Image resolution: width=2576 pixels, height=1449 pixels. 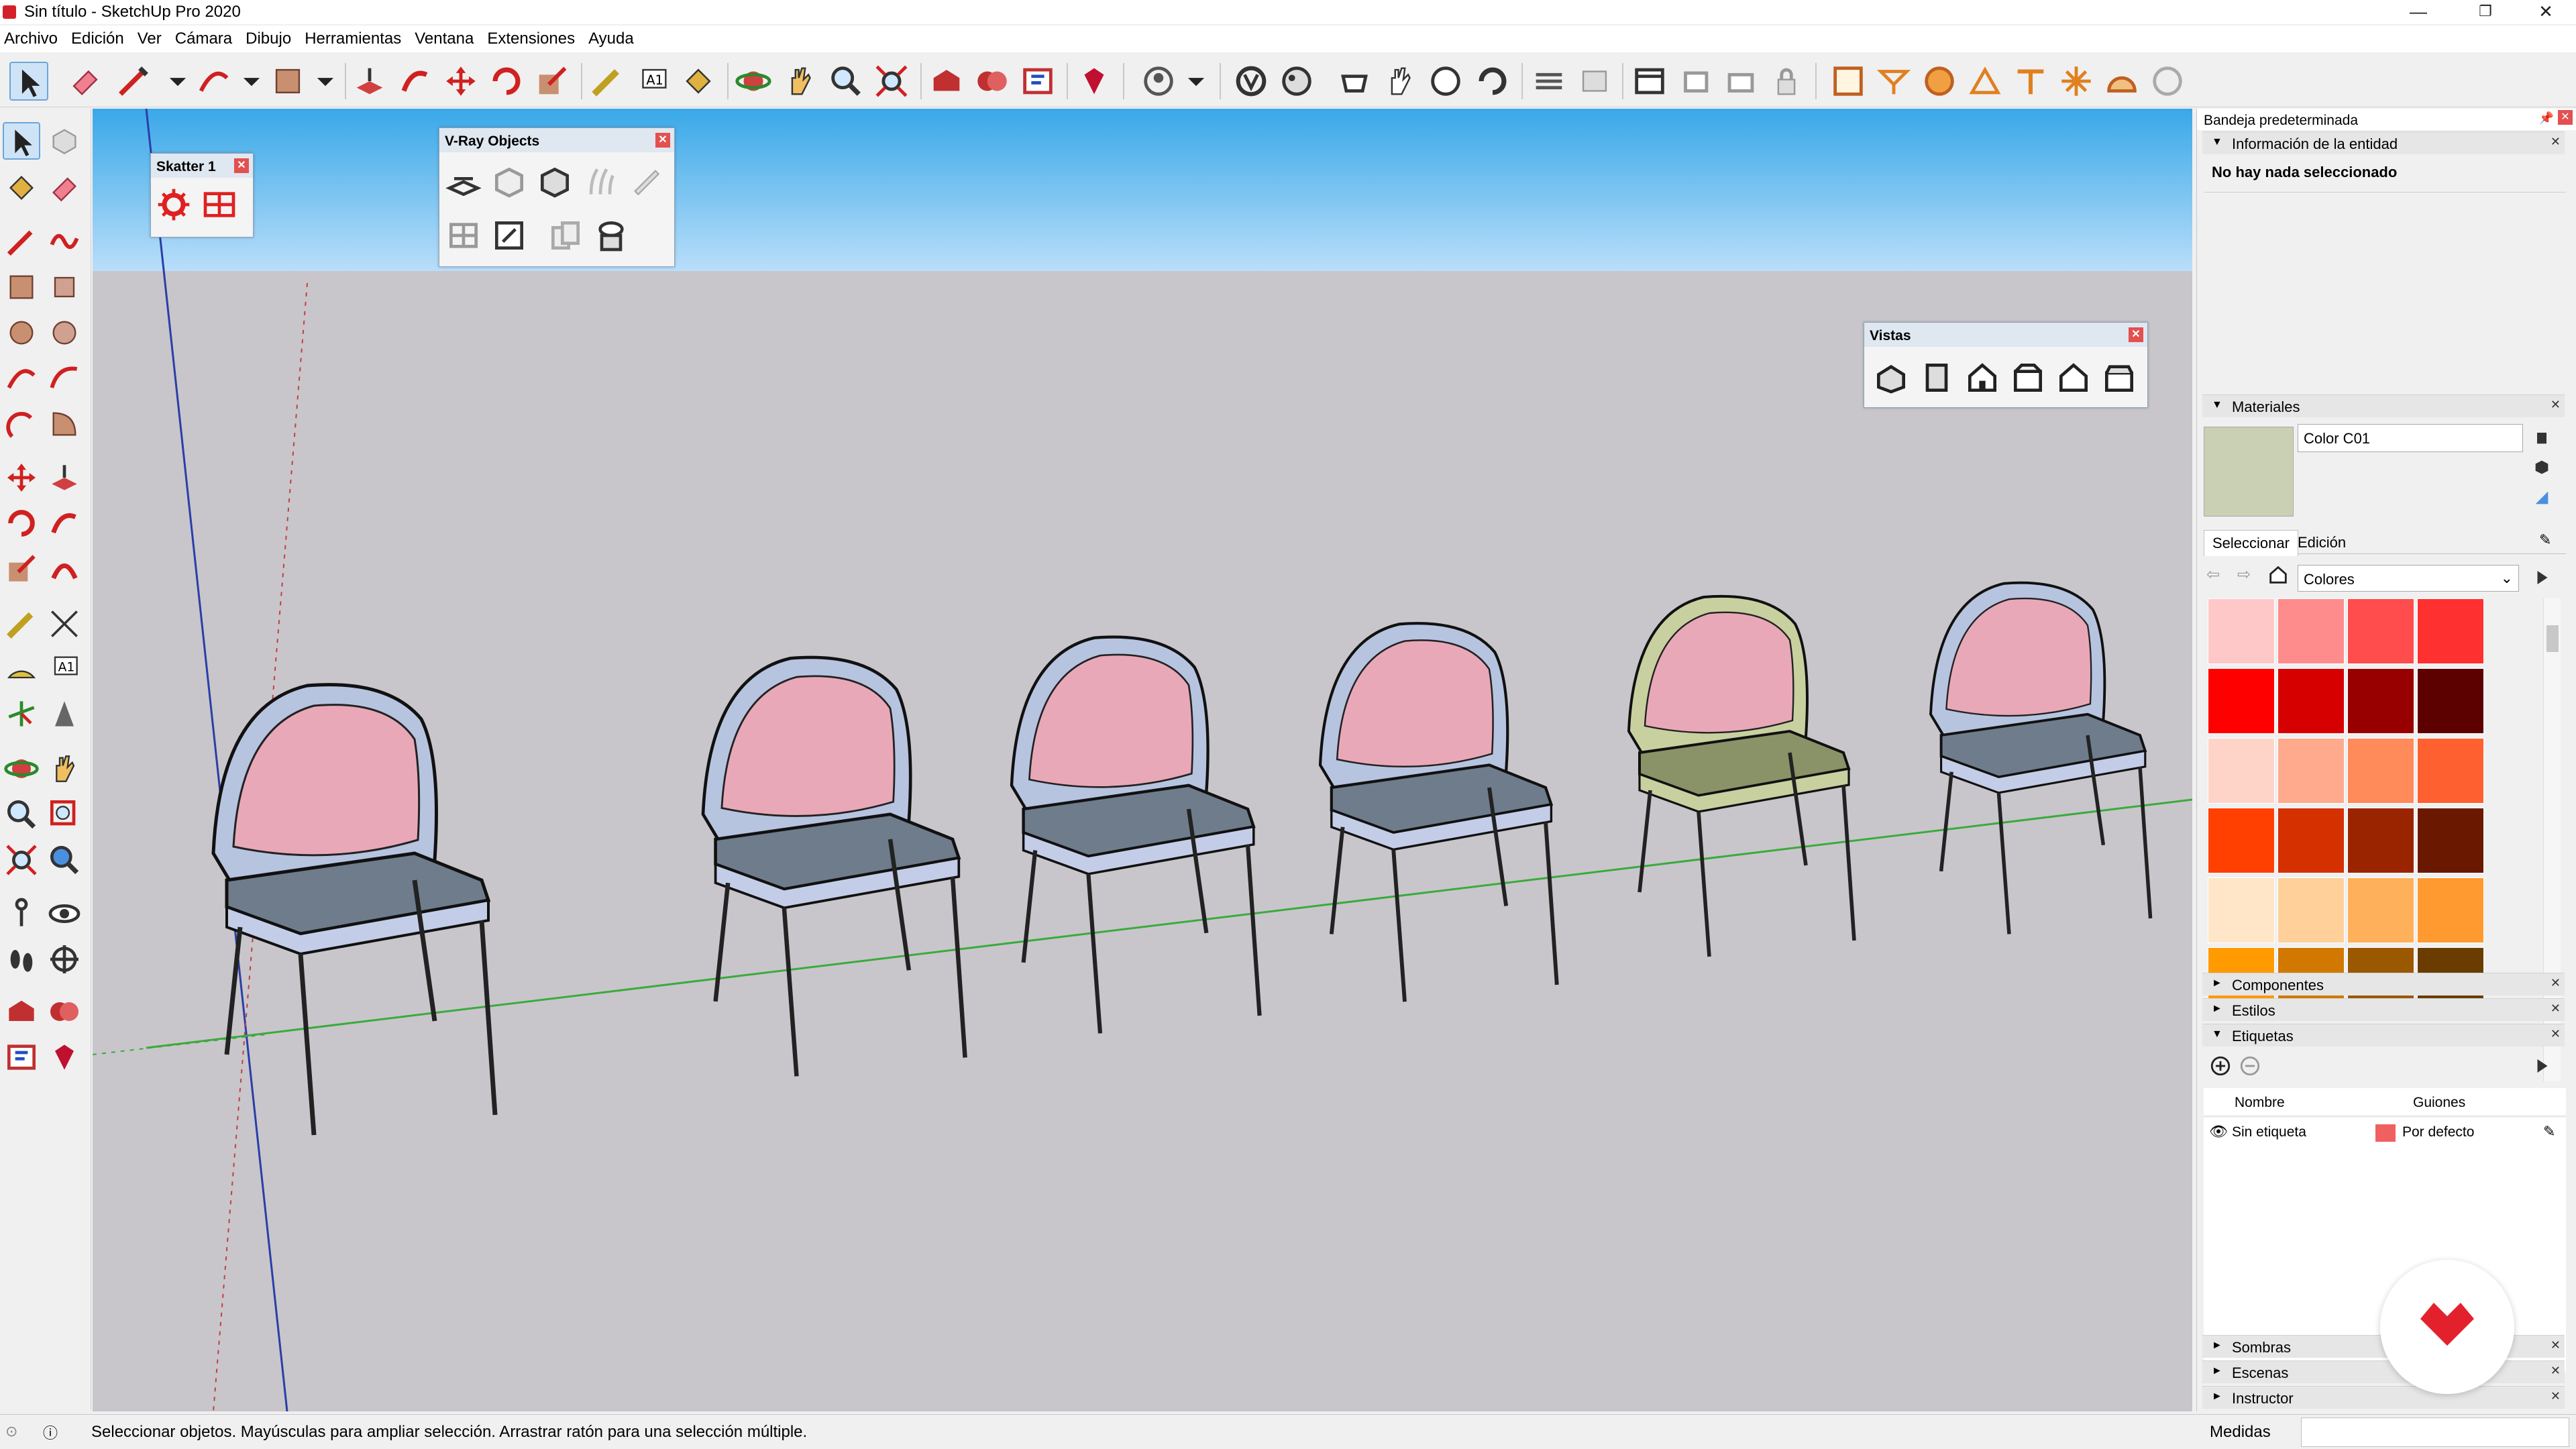 I want to click on remove-tag-icon, so click(x=2250, y=1066).